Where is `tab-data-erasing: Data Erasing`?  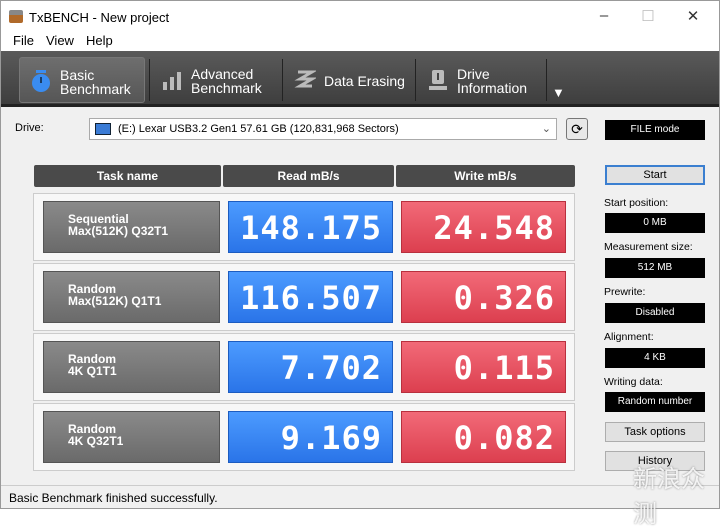
tab-data-erasing: Data Erasing is located at coordinates (349, 80).